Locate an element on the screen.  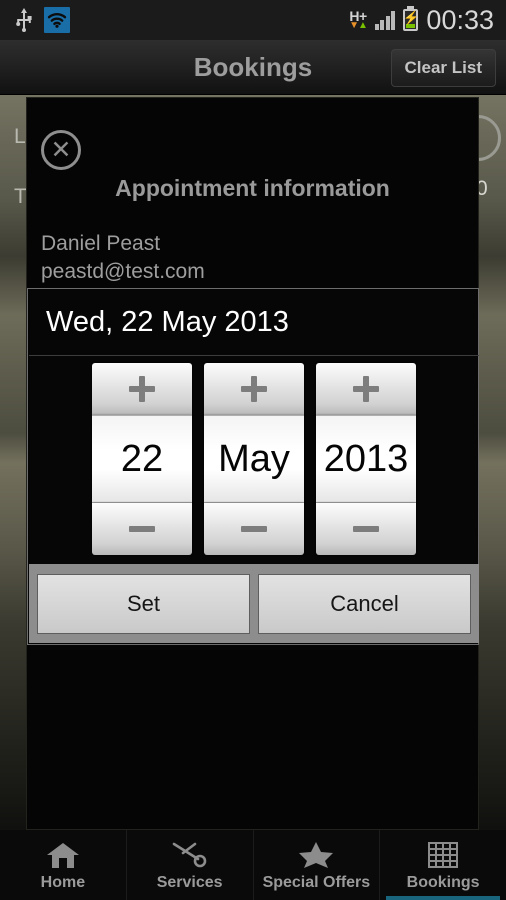
day-increment-button is located at coordinates (142, 389).